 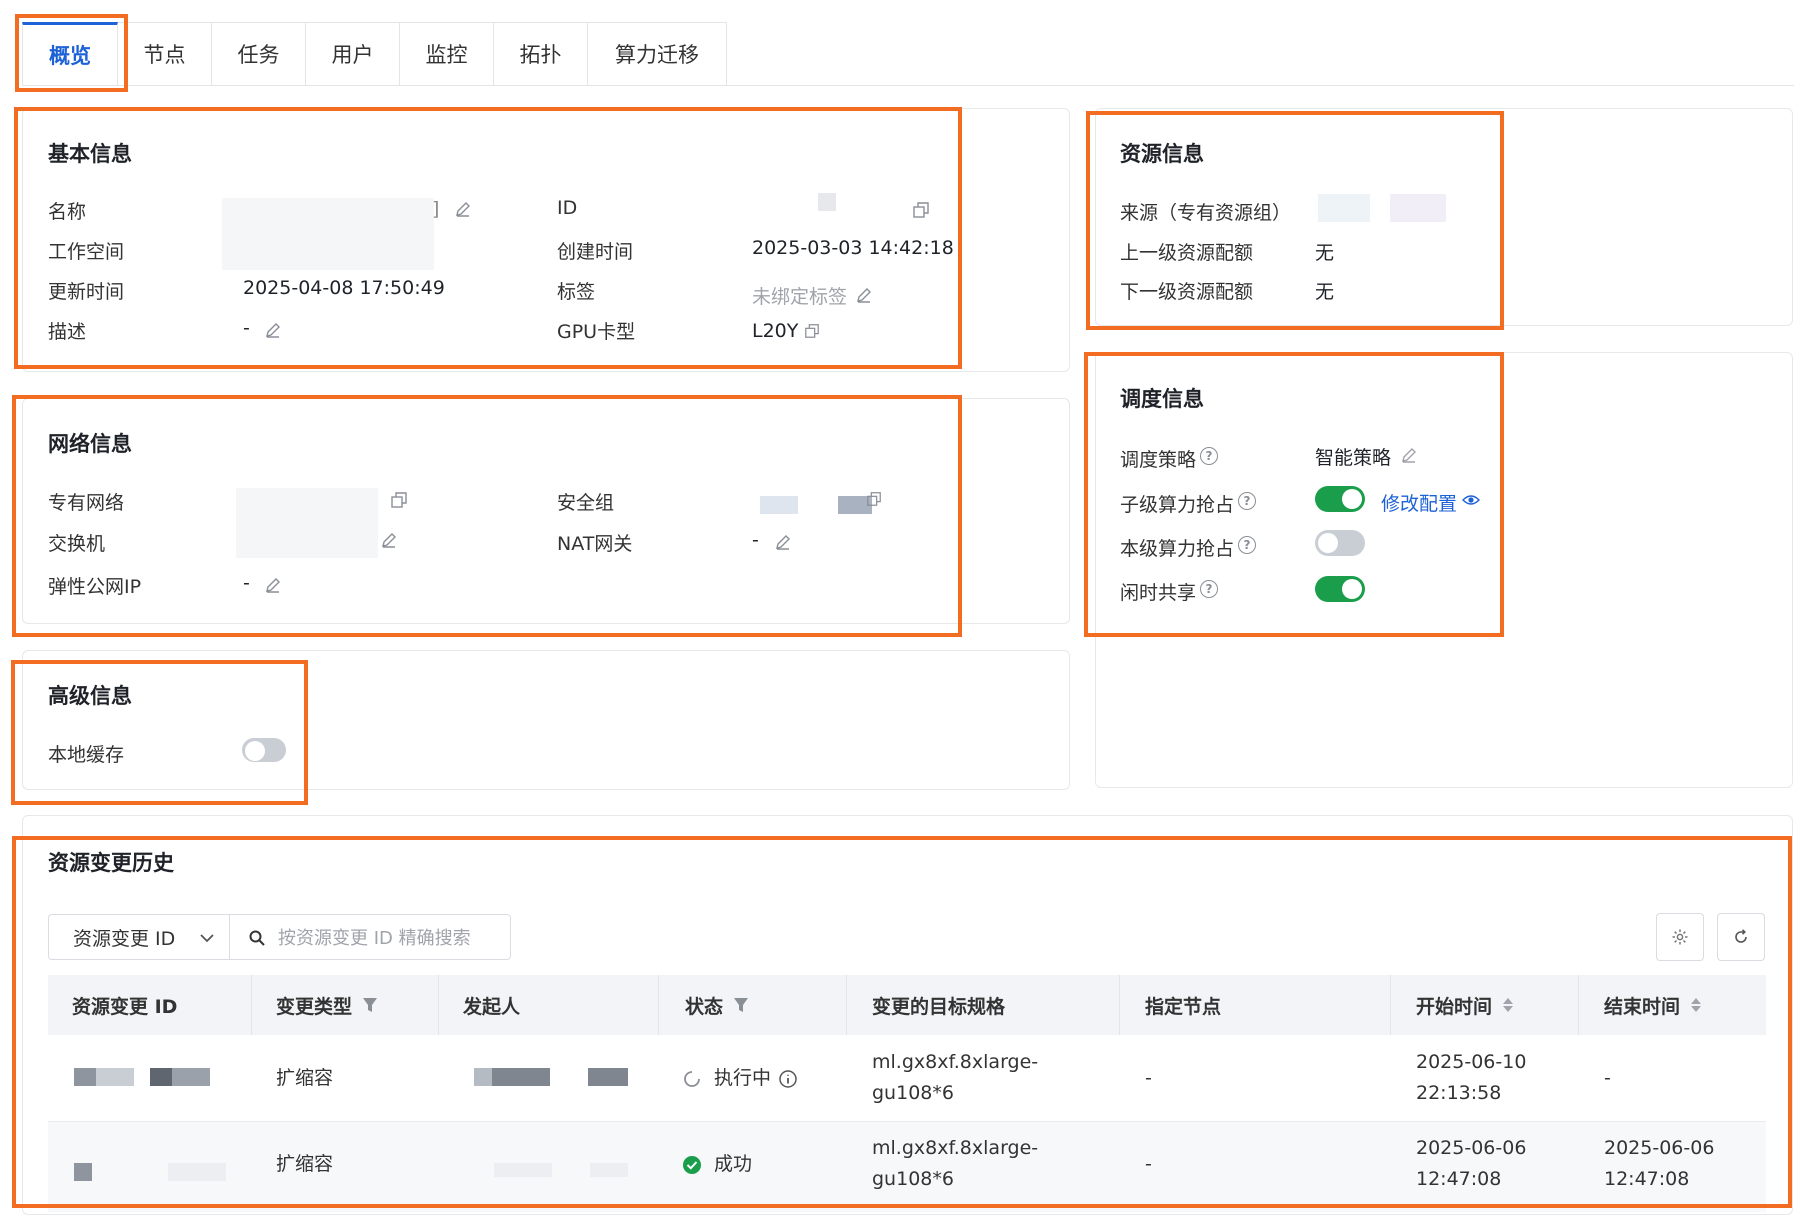 What do you see at coordinates (1741, 937) in the screenshot?
I see `refresh-button` at bounding box center [1741, 937].